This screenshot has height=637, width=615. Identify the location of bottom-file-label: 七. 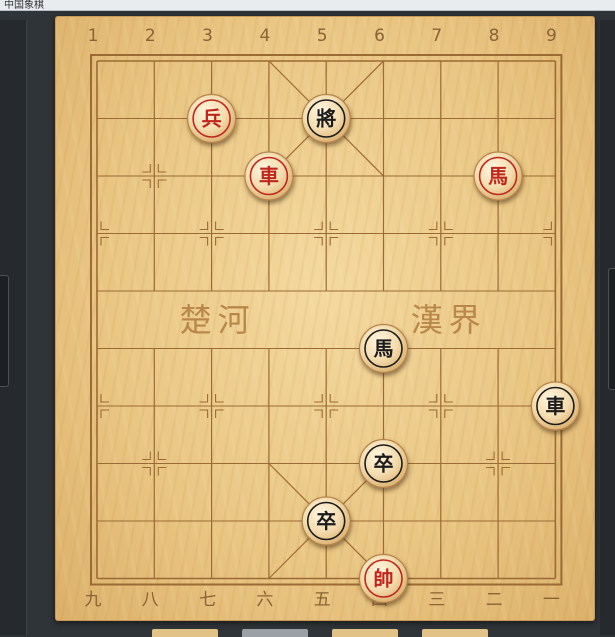
(207, 600).